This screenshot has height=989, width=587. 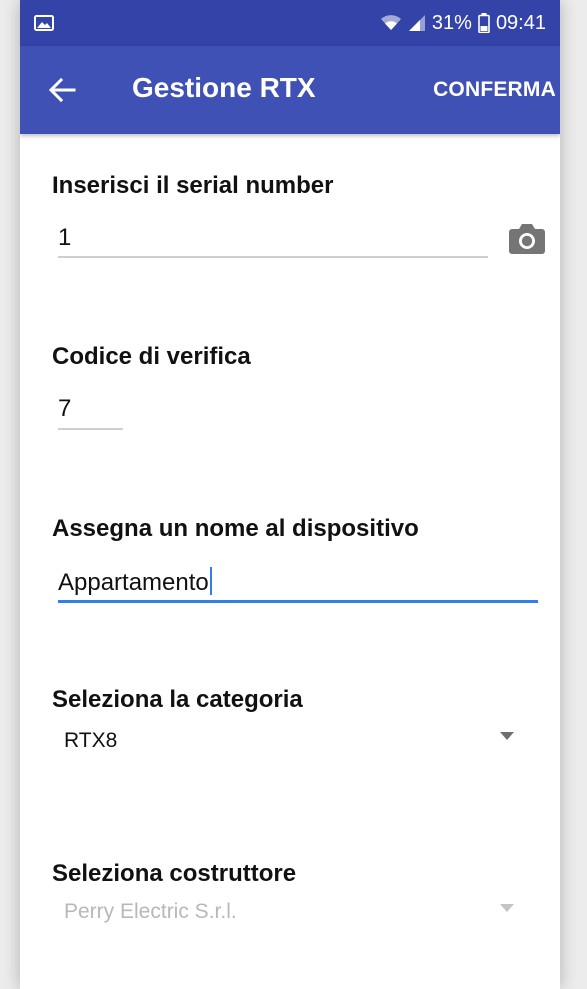 What do you see at coordinates (64, 238) in the screenshot?
I see `serial-input: 1` at bounding box center [64, 238].